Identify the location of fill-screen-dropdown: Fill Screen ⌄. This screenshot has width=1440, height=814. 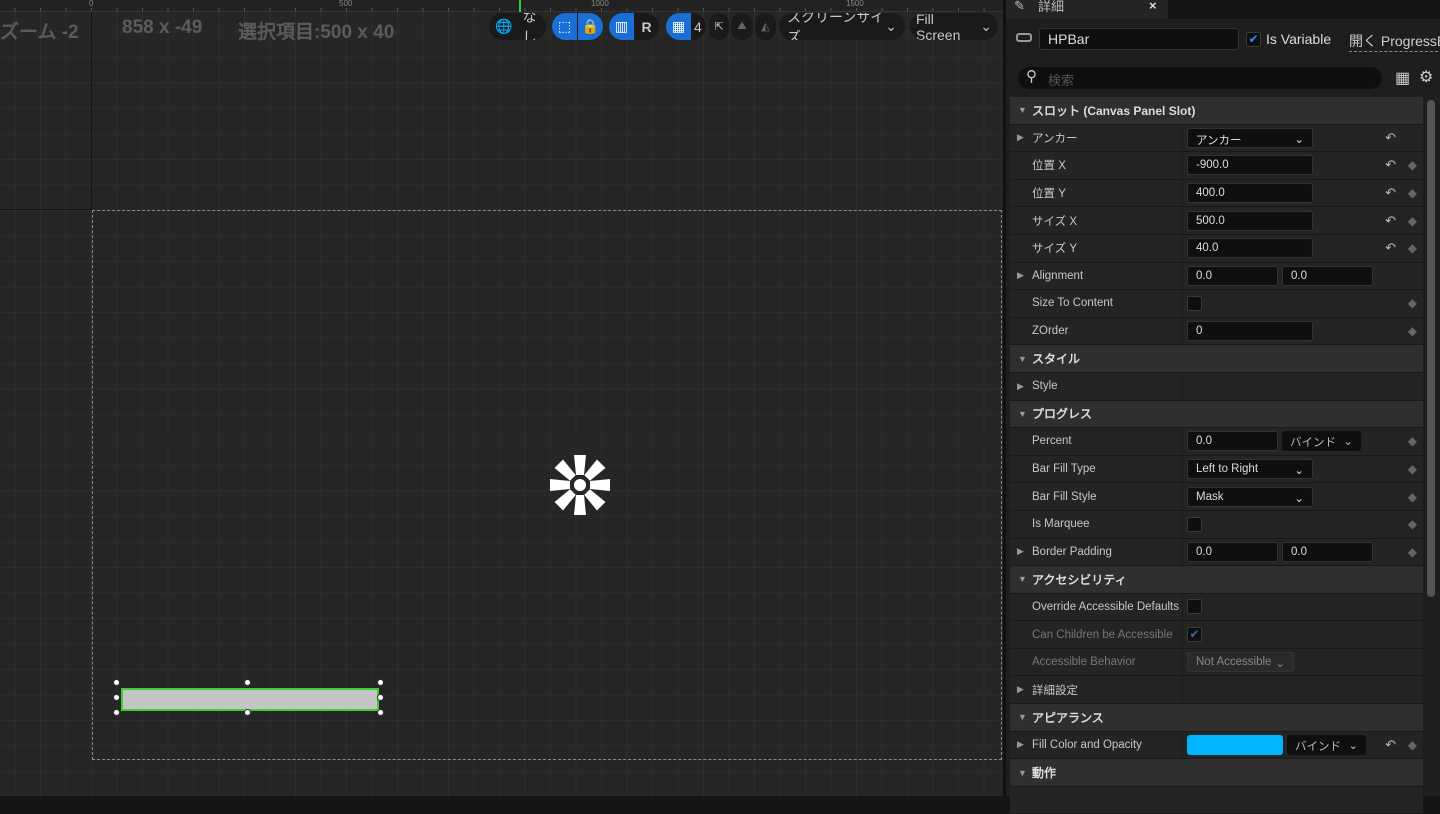
(954, 26).